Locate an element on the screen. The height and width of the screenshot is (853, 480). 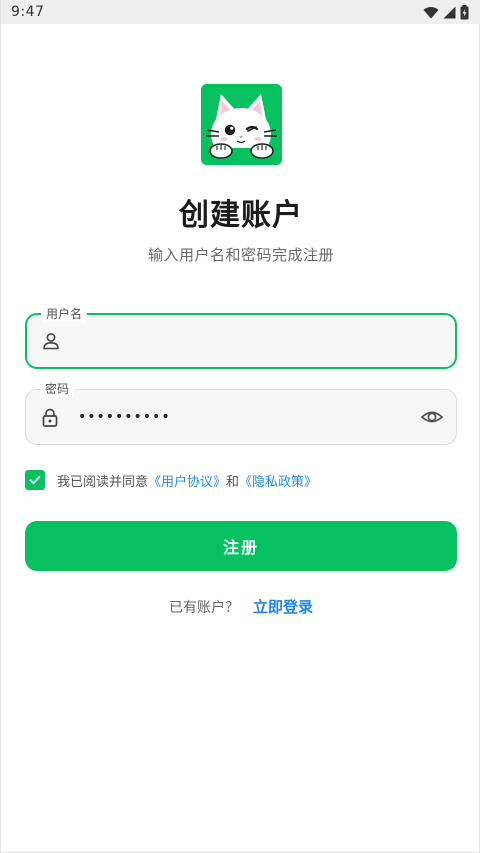
agreement-row: 我已阅读并同意 《用户协议》 和 《隐私政策》 is located at coordinates (171, 480).